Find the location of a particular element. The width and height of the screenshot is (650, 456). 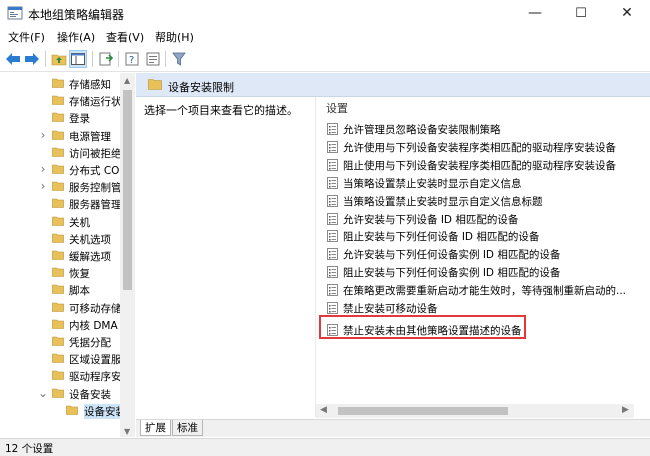

scroll-left-icon: ◀ is located at coordinates (323, 410).